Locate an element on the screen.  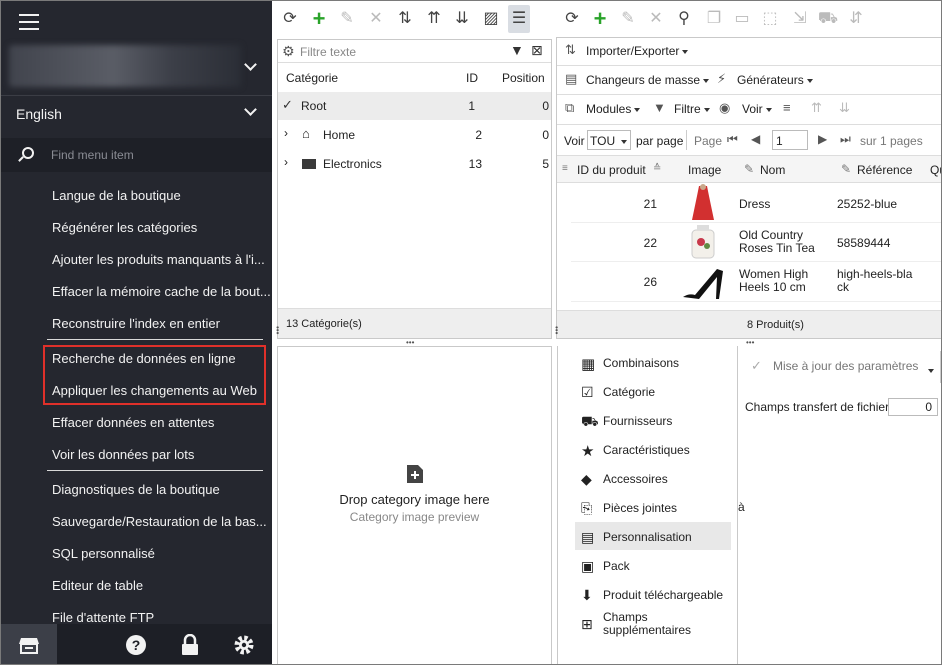
generators-button: Générateurs is located at coordinates (775, 80).